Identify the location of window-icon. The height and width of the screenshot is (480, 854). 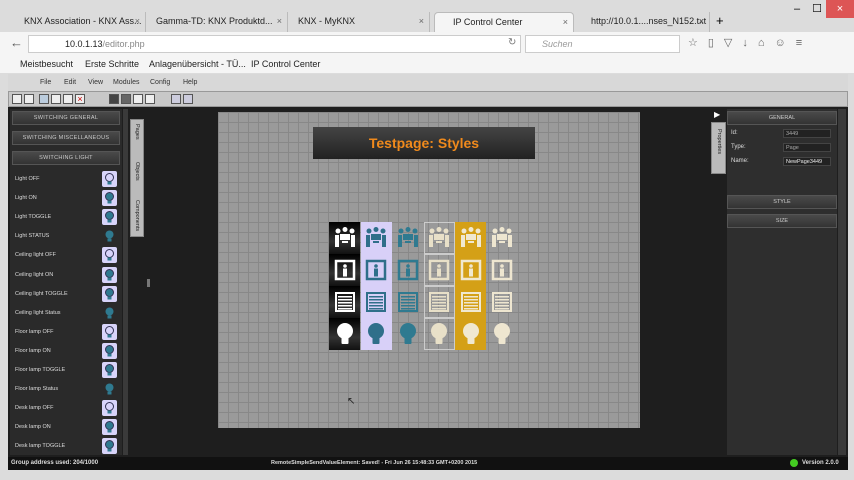
(176, 99).